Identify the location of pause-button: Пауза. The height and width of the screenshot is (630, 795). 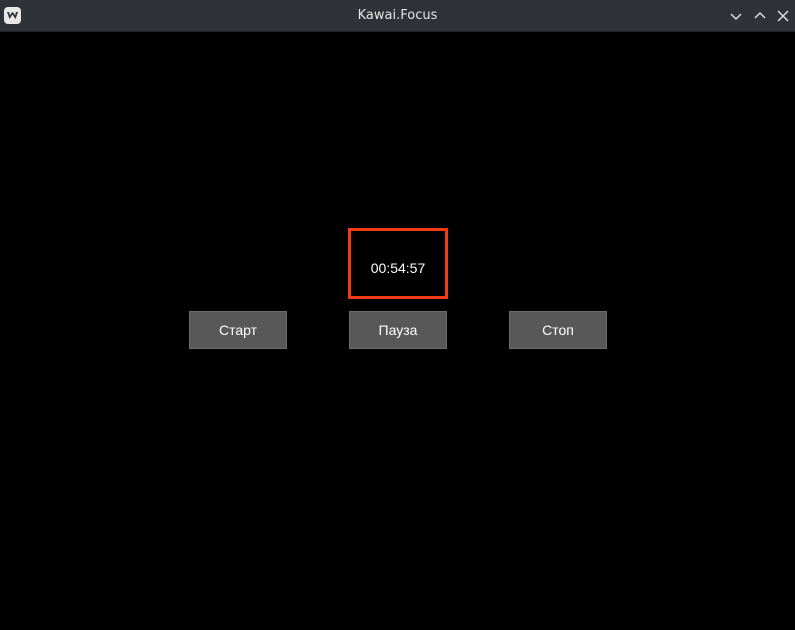
(398, 330).